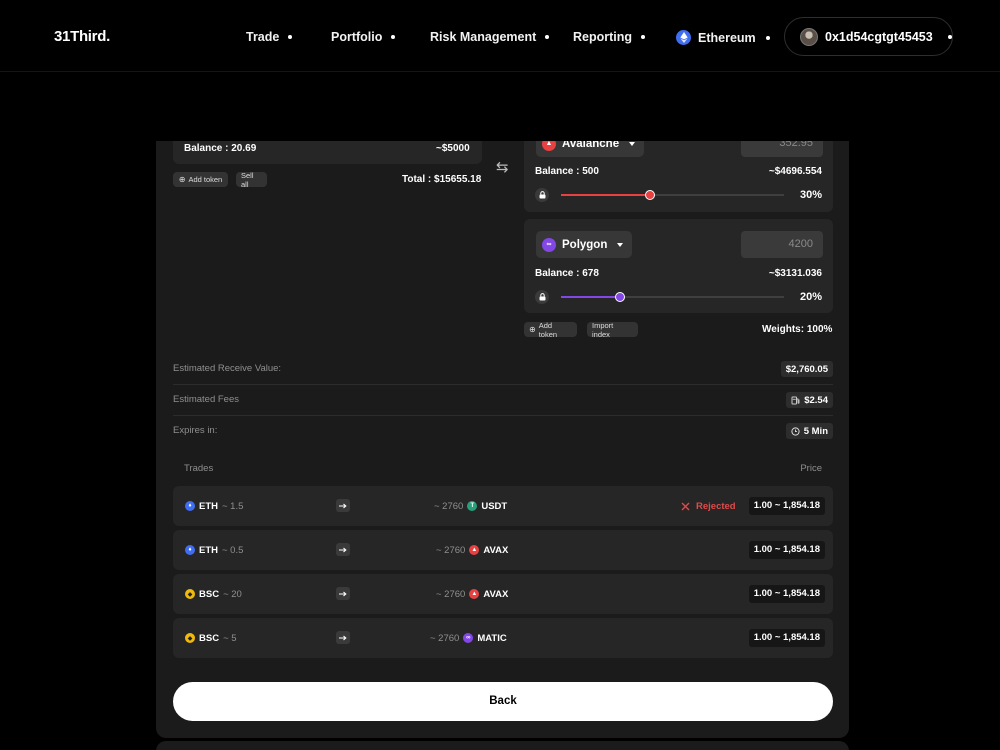  I want to click on trade-from: ♦ ETH ~ 1.5, so click(214, 506).